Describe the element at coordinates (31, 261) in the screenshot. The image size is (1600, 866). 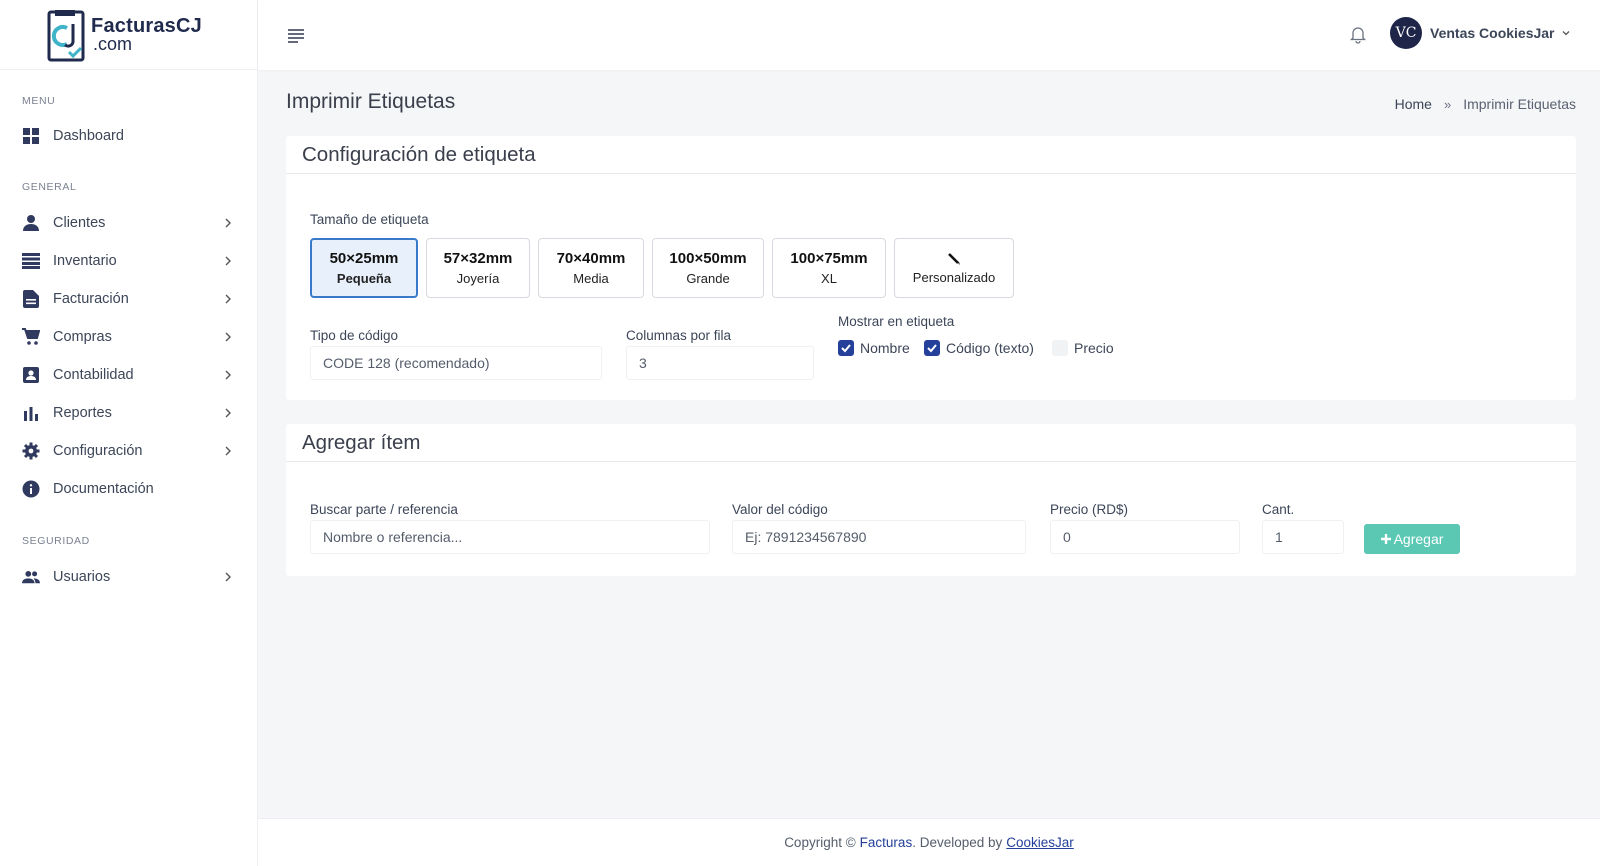
I see `inventory-icon` at that location.